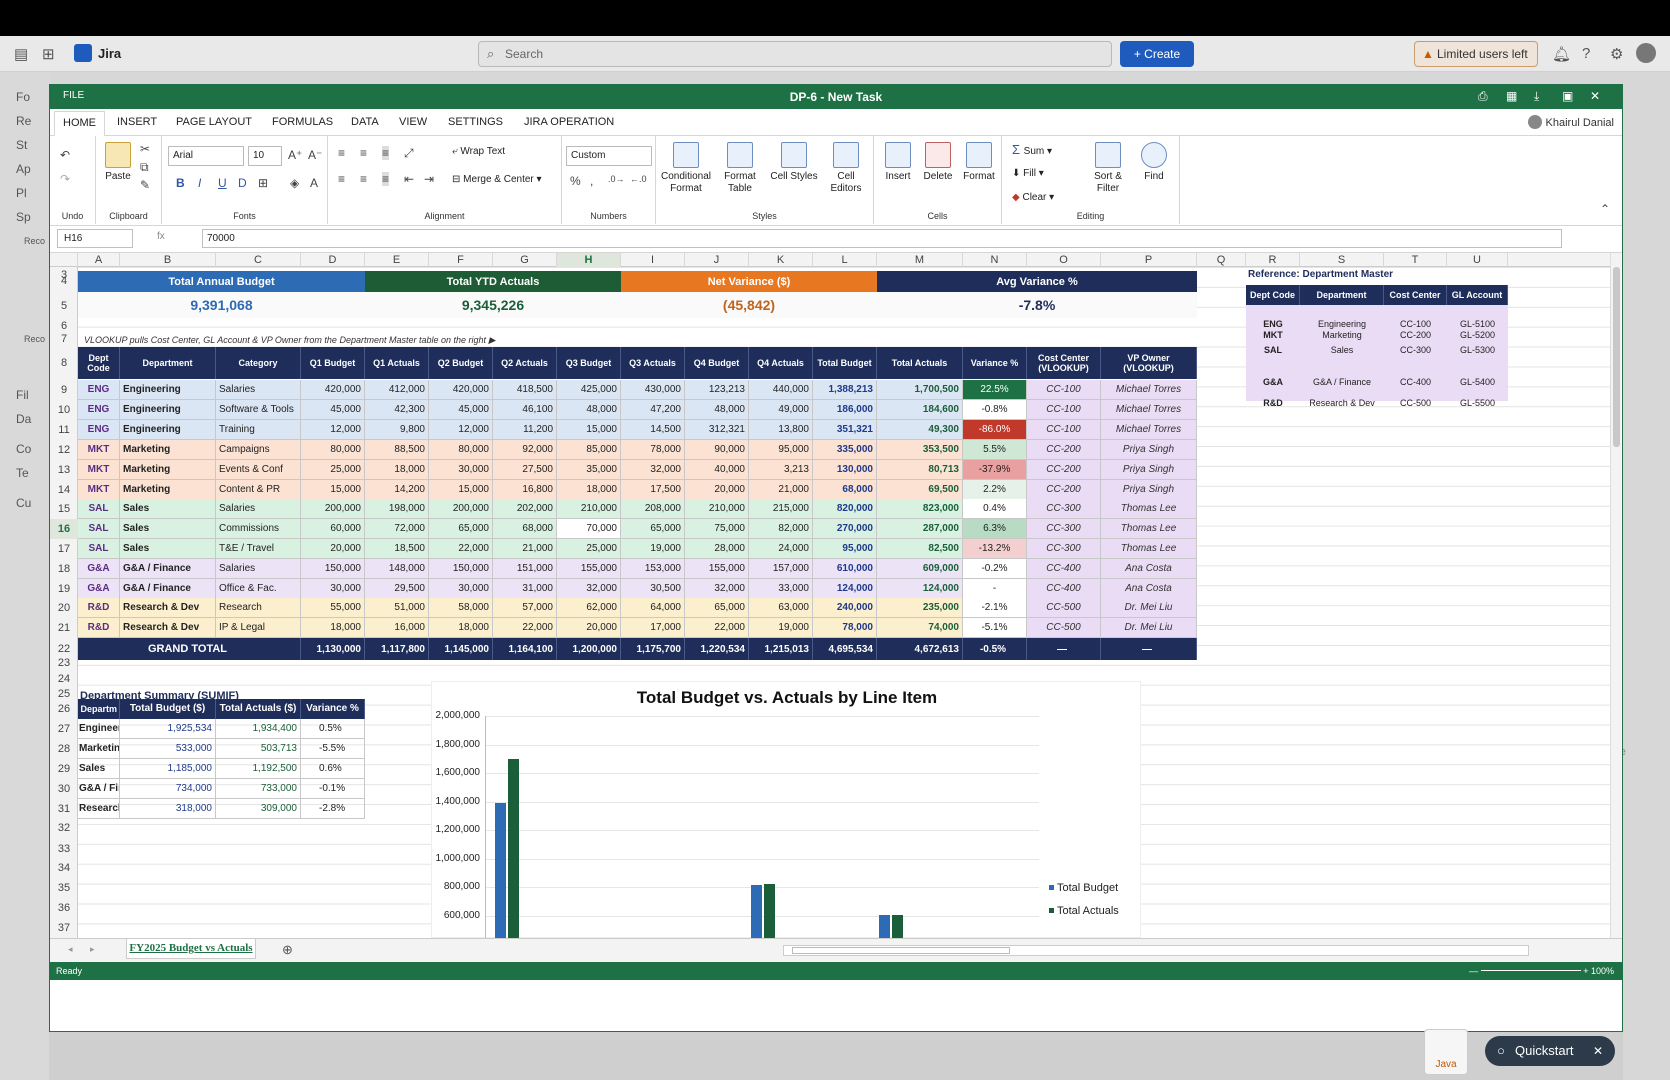  I want to click on table-cell: 20,000, so click(717, 490).